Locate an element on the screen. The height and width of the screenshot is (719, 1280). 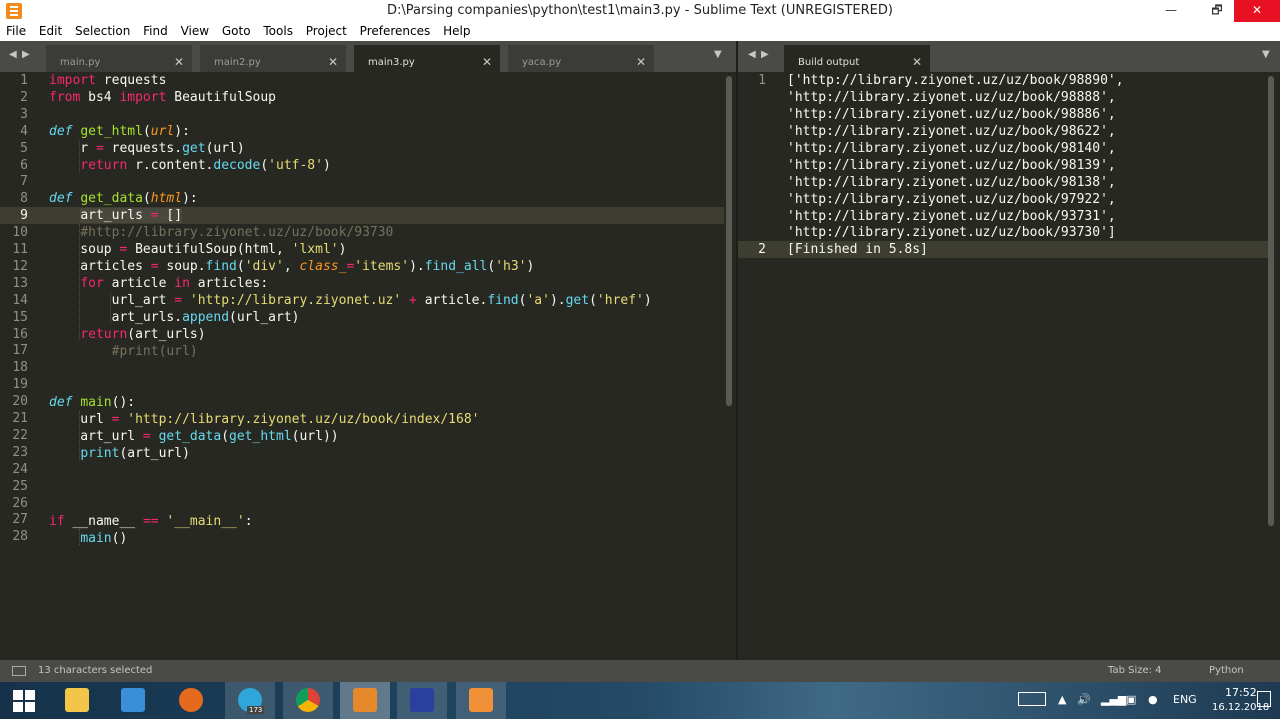
output-nav-right-icon: ▶ is located at coordinates (765, 54).